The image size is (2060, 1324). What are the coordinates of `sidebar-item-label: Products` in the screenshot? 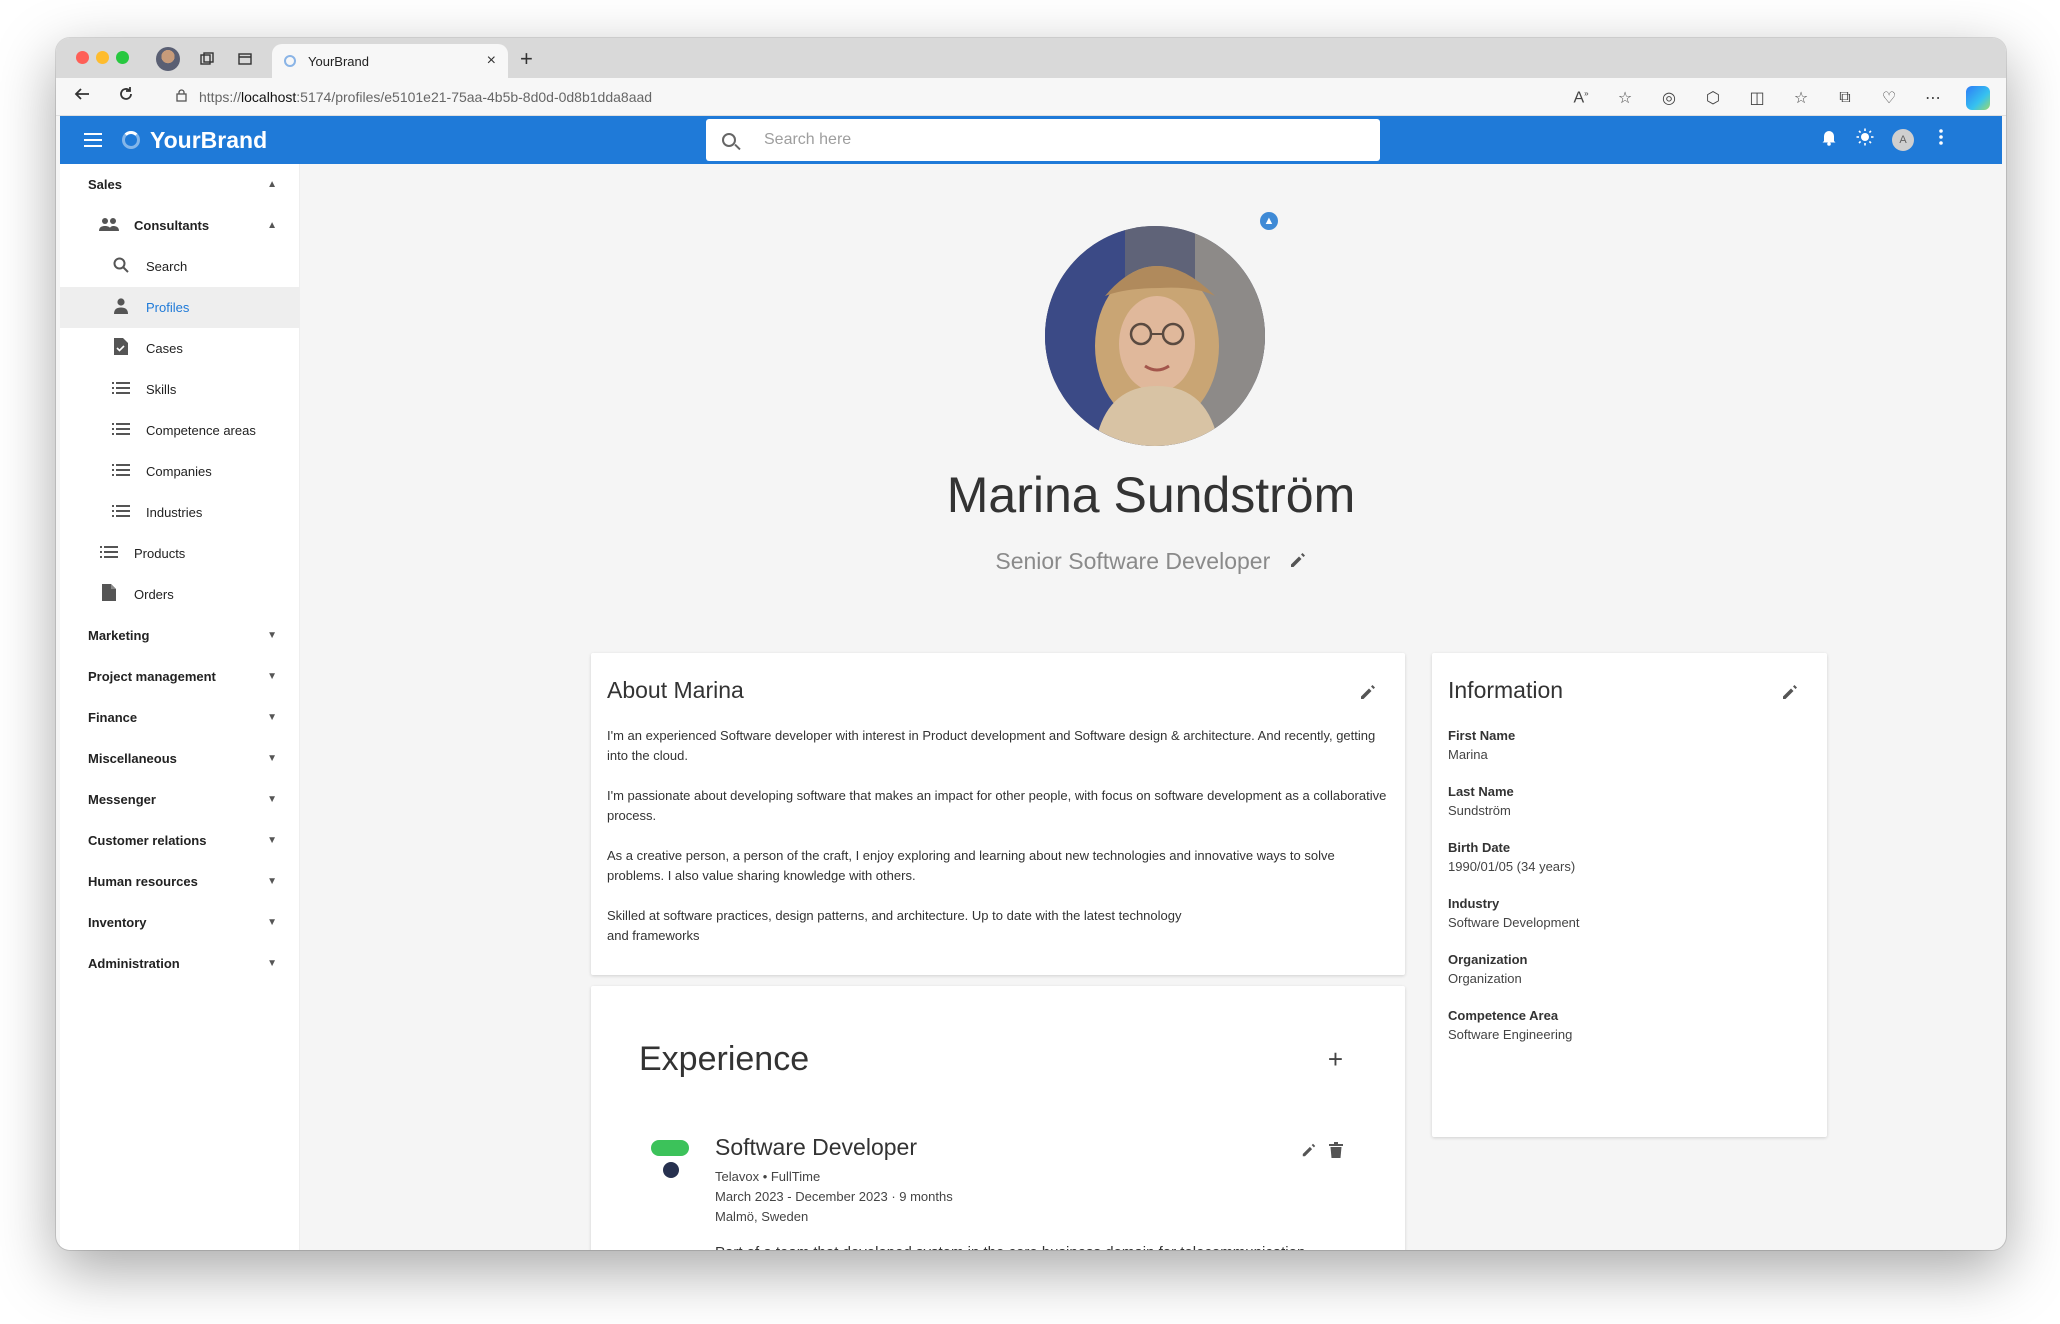 It's located at (160, 553).